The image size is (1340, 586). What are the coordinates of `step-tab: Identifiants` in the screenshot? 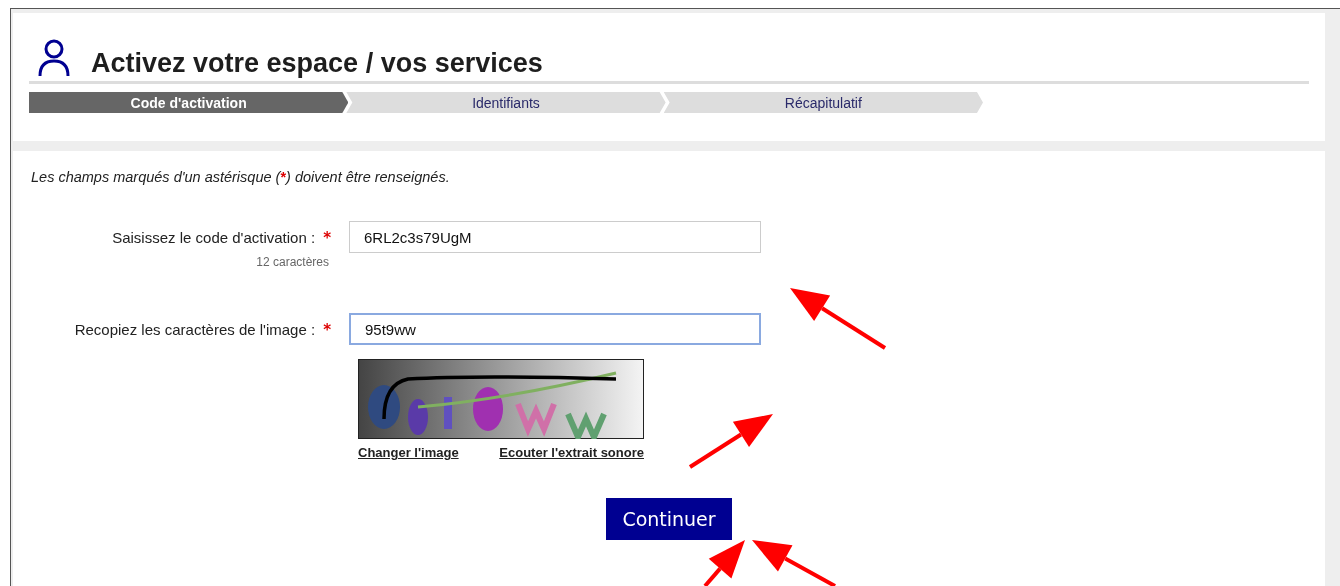 It's located at (506, 102).